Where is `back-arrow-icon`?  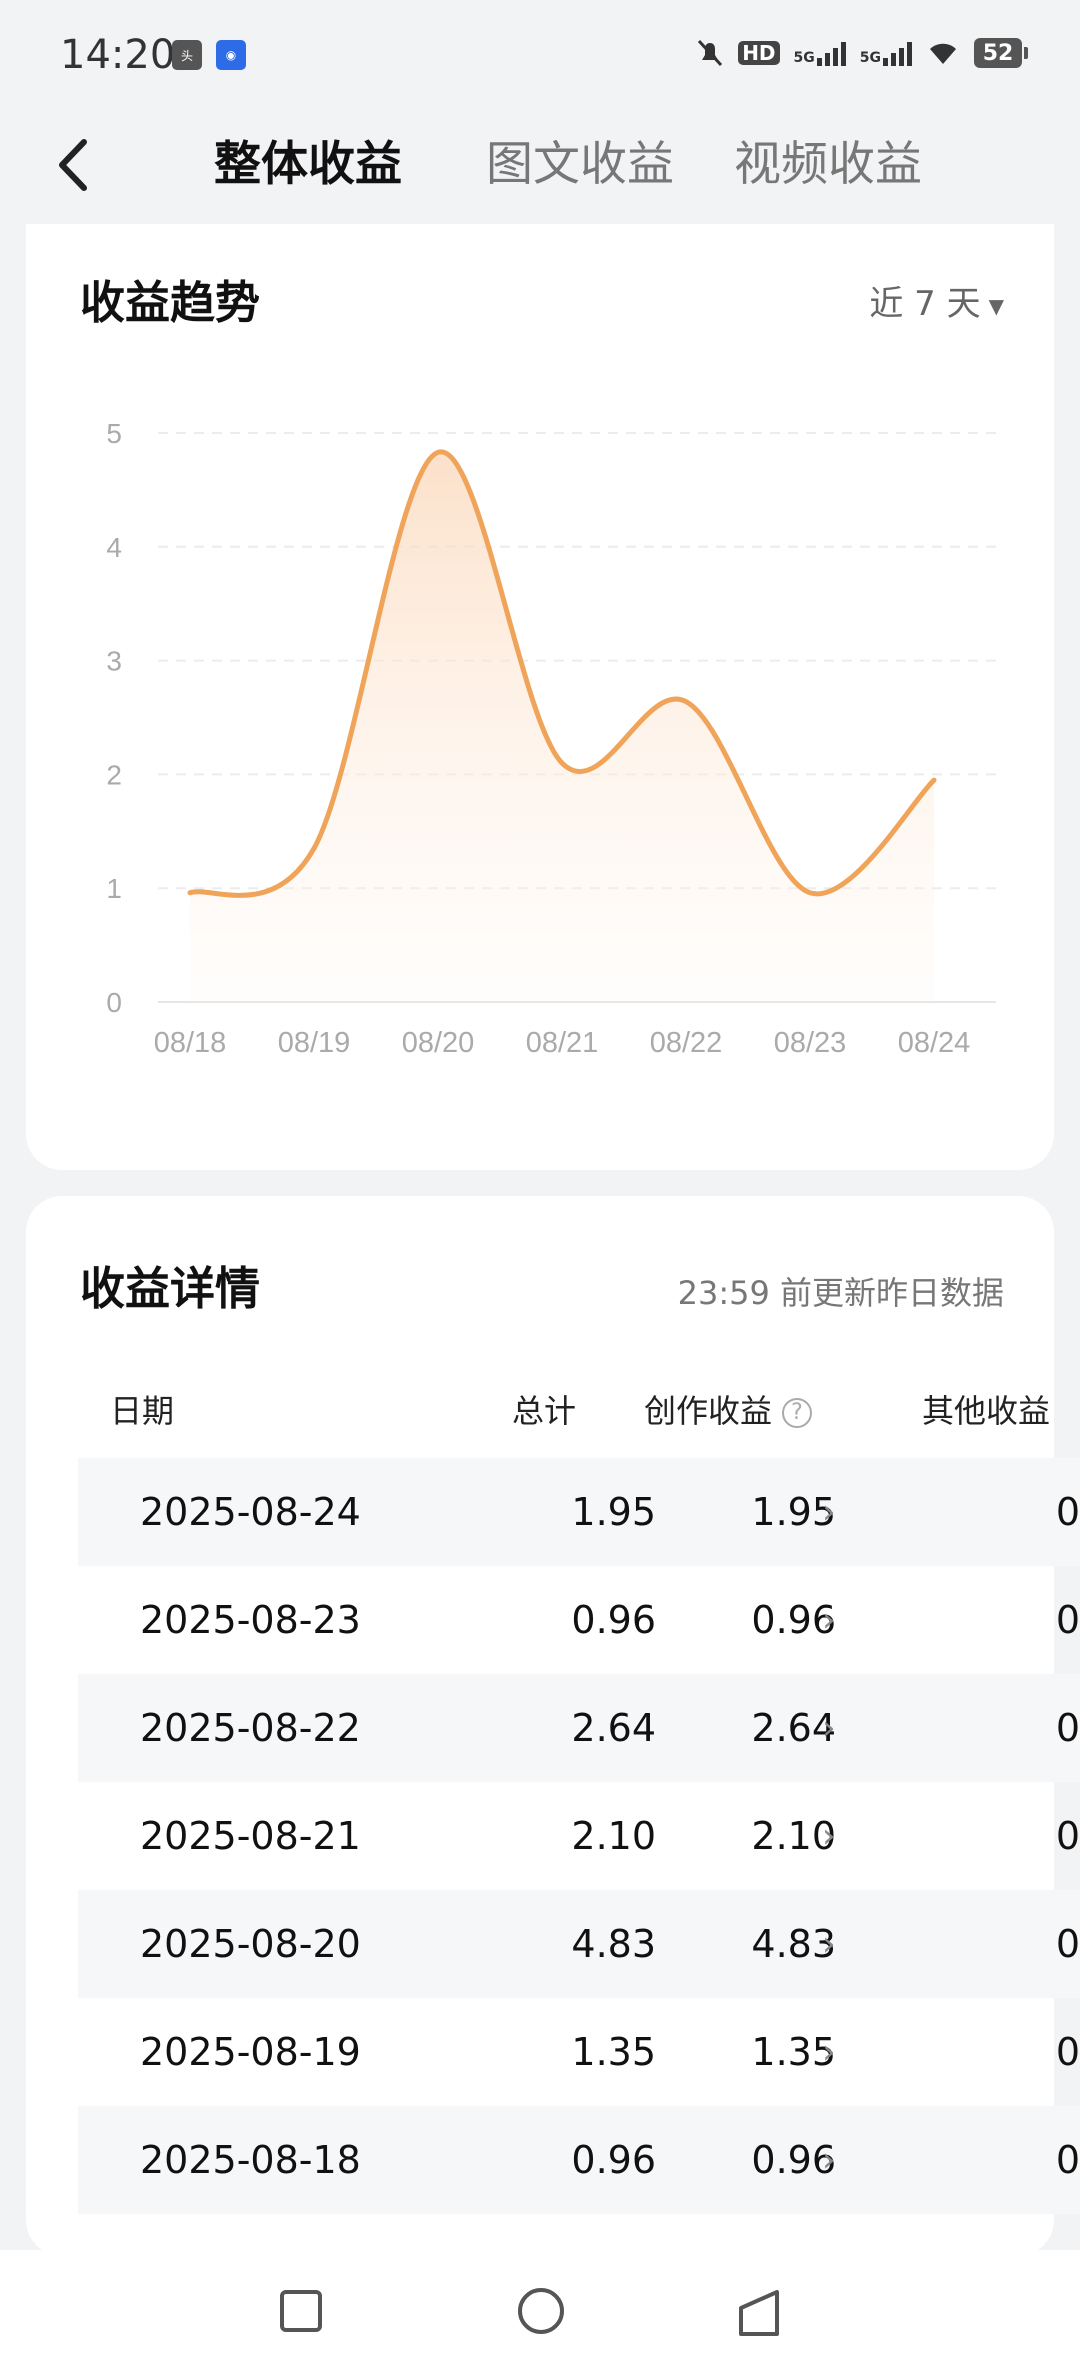
back-arrow-icon is located at coordinates (78, 165).